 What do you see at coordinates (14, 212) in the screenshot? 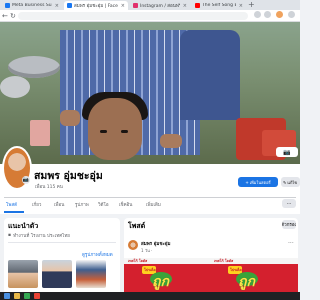
I see `active-tab-indicator` at bounding box center [14, 212].